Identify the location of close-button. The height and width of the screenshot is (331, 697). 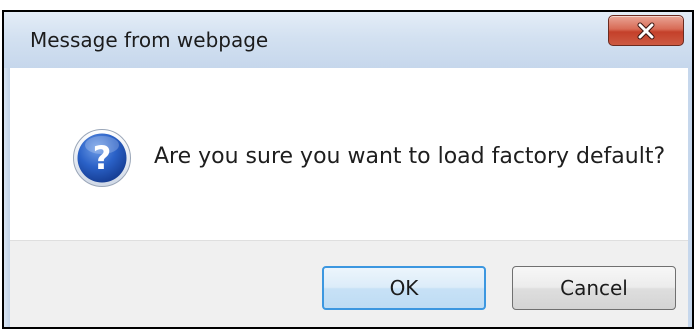
(646, 30).